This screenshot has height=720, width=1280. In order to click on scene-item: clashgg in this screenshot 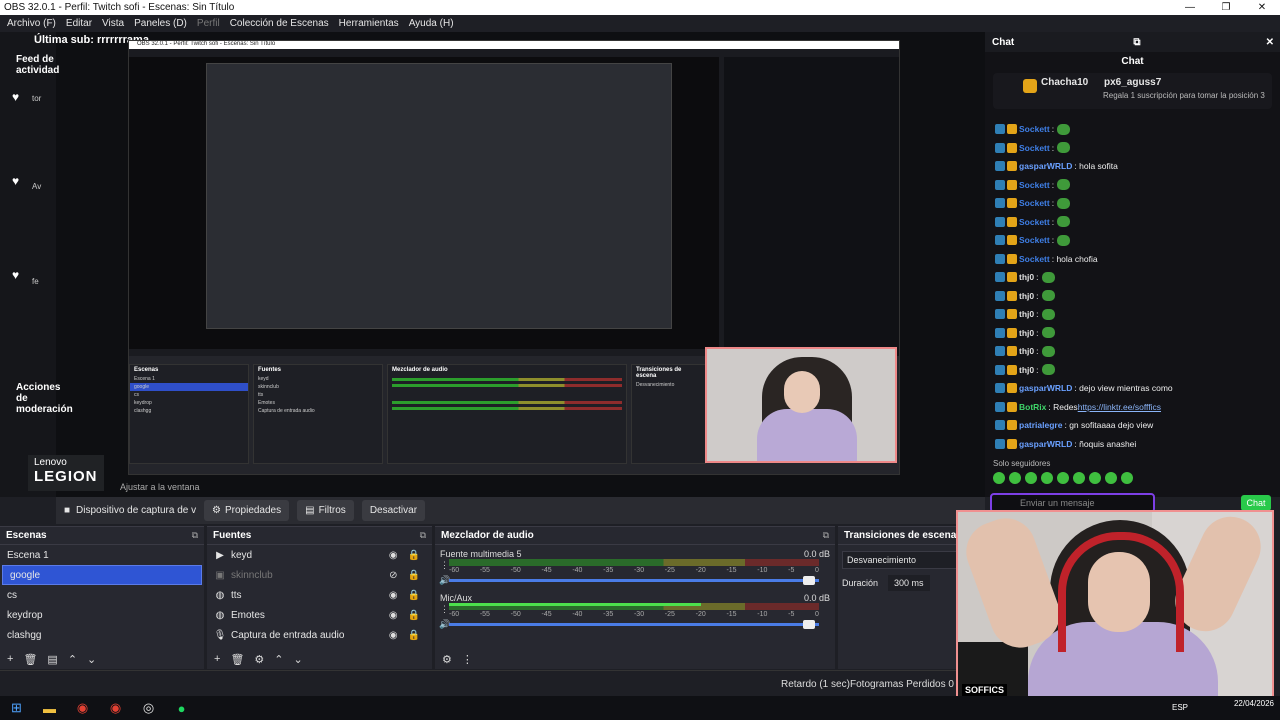, I will do `click(102, 635)`.